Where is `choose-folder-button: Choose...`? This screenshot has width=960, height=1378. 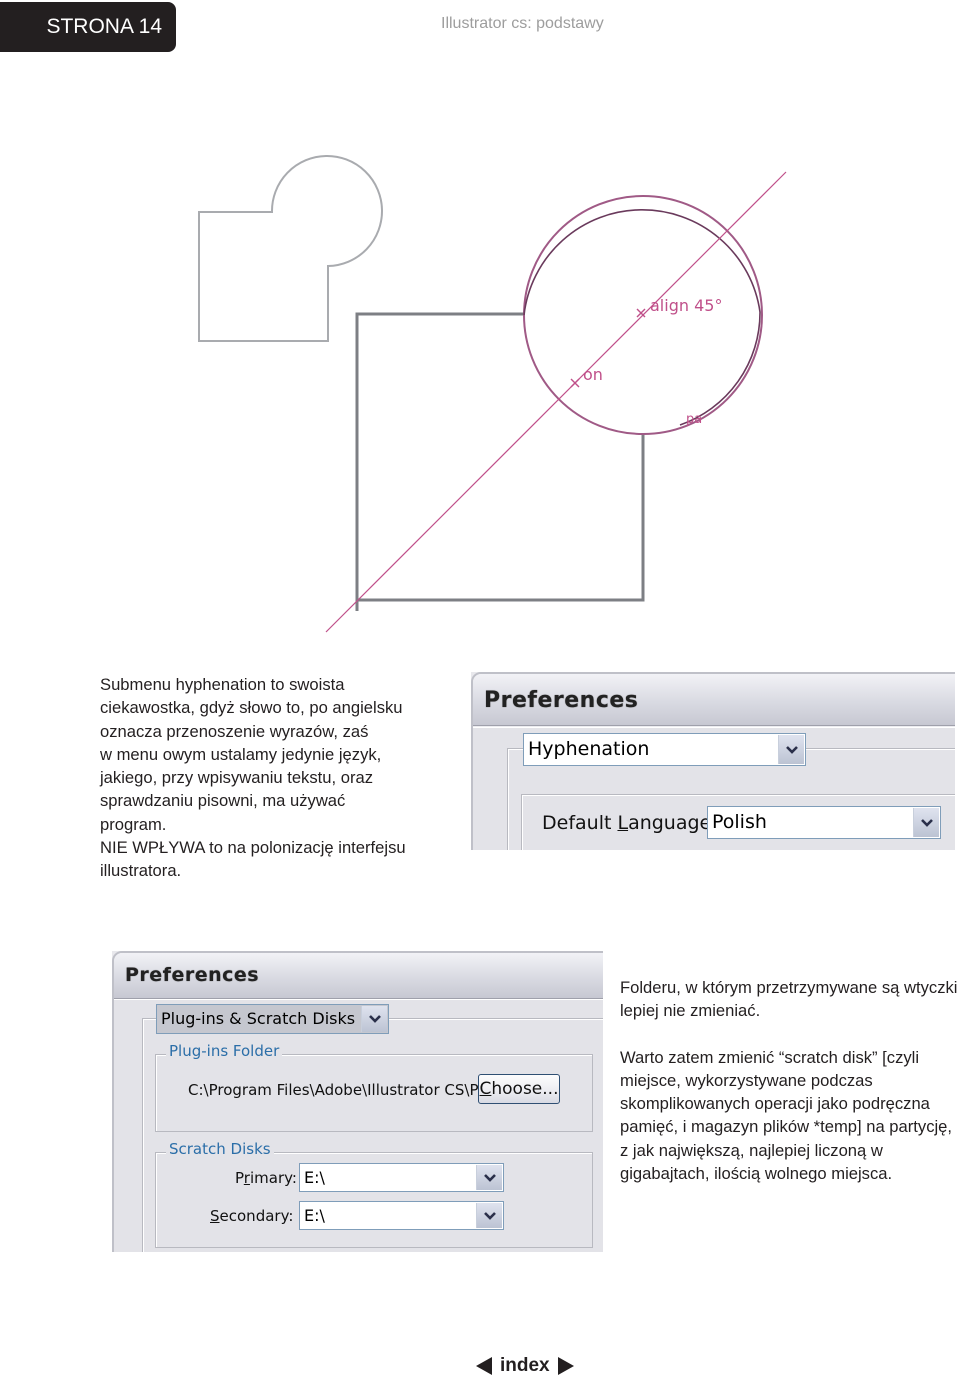
choose-folder-button: Choose... is located at coordinates (519, 1089).